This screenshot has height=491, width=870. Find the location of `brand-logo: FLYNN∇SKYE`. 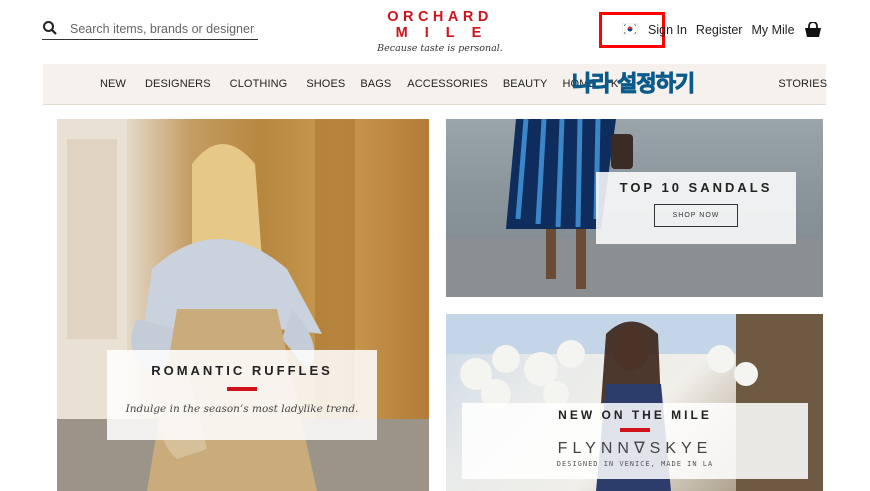

brand-logo: FLYNN∇SKYE is located at coordinates (635, 448).